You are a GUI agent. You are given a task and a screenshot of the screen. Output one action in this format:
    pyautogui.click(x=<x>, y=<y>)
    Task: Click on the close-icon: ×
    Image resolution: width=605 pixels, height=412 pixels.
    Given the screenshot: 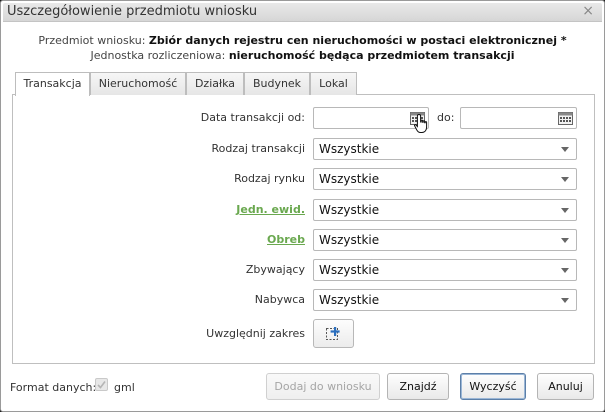 What is the action you would take?
    pyautogui.click(x=588, y=11)
    